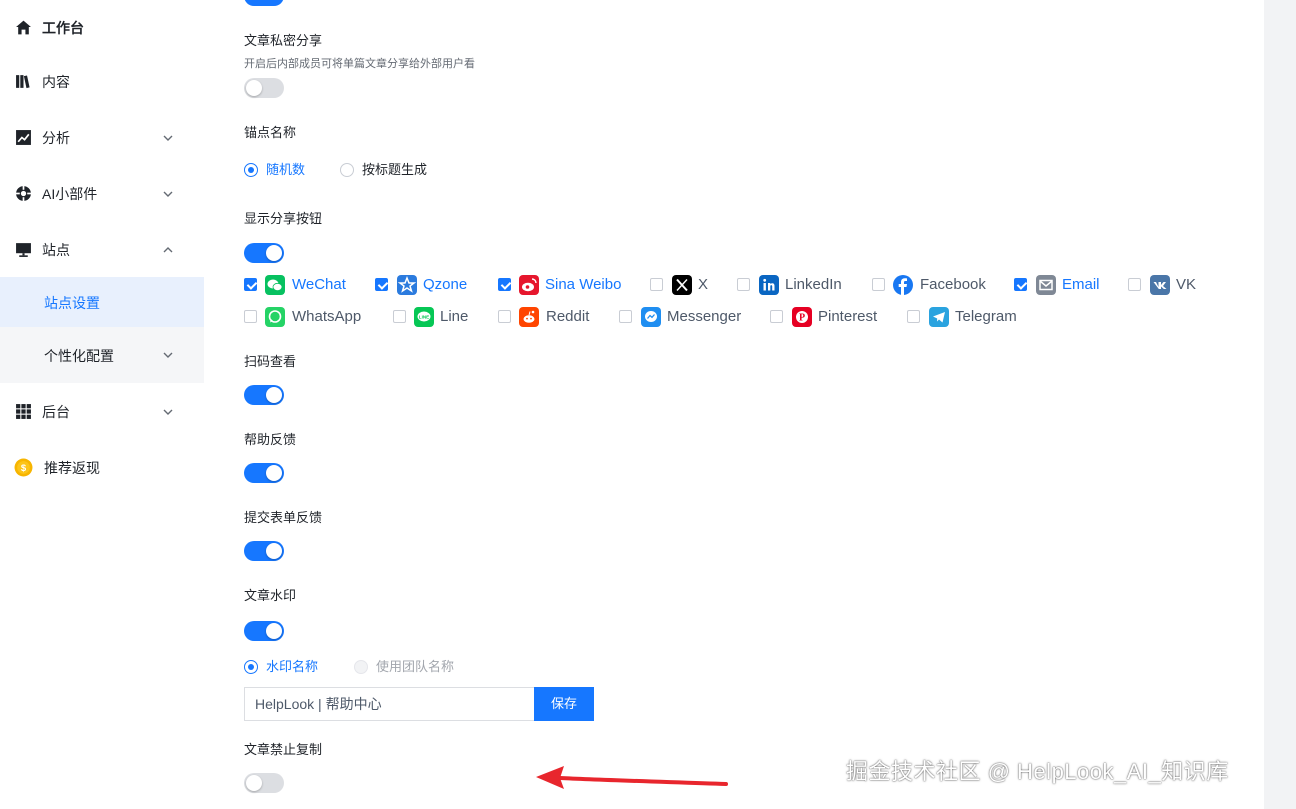 The height and width of the screenshot is (809, 1296). Describe the element at coordinates (703, 285) in the screenshot. I see `share-x-label: X` at that location.